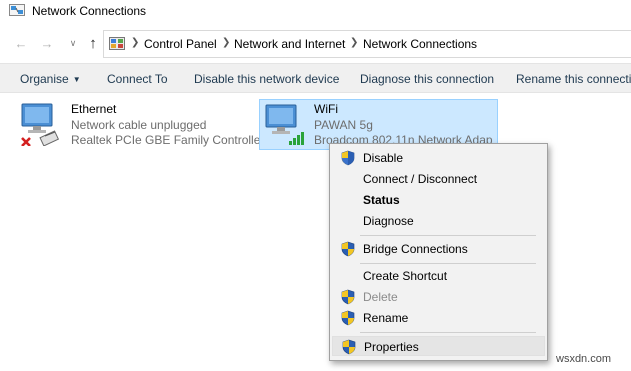  What do you see at coordinates (89, 11) in the screenshot?
I see `window-title: Network Connections` at bounding box center [89, 11].